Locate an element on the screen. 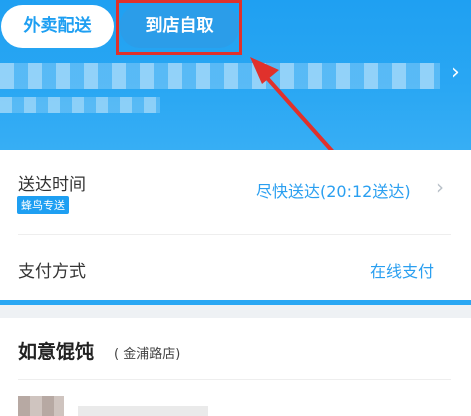 The width and height of the screenshot is (471, 416). delivery-time-value: 尽快送达(20:12送达) is located at coordinates (333, 190).